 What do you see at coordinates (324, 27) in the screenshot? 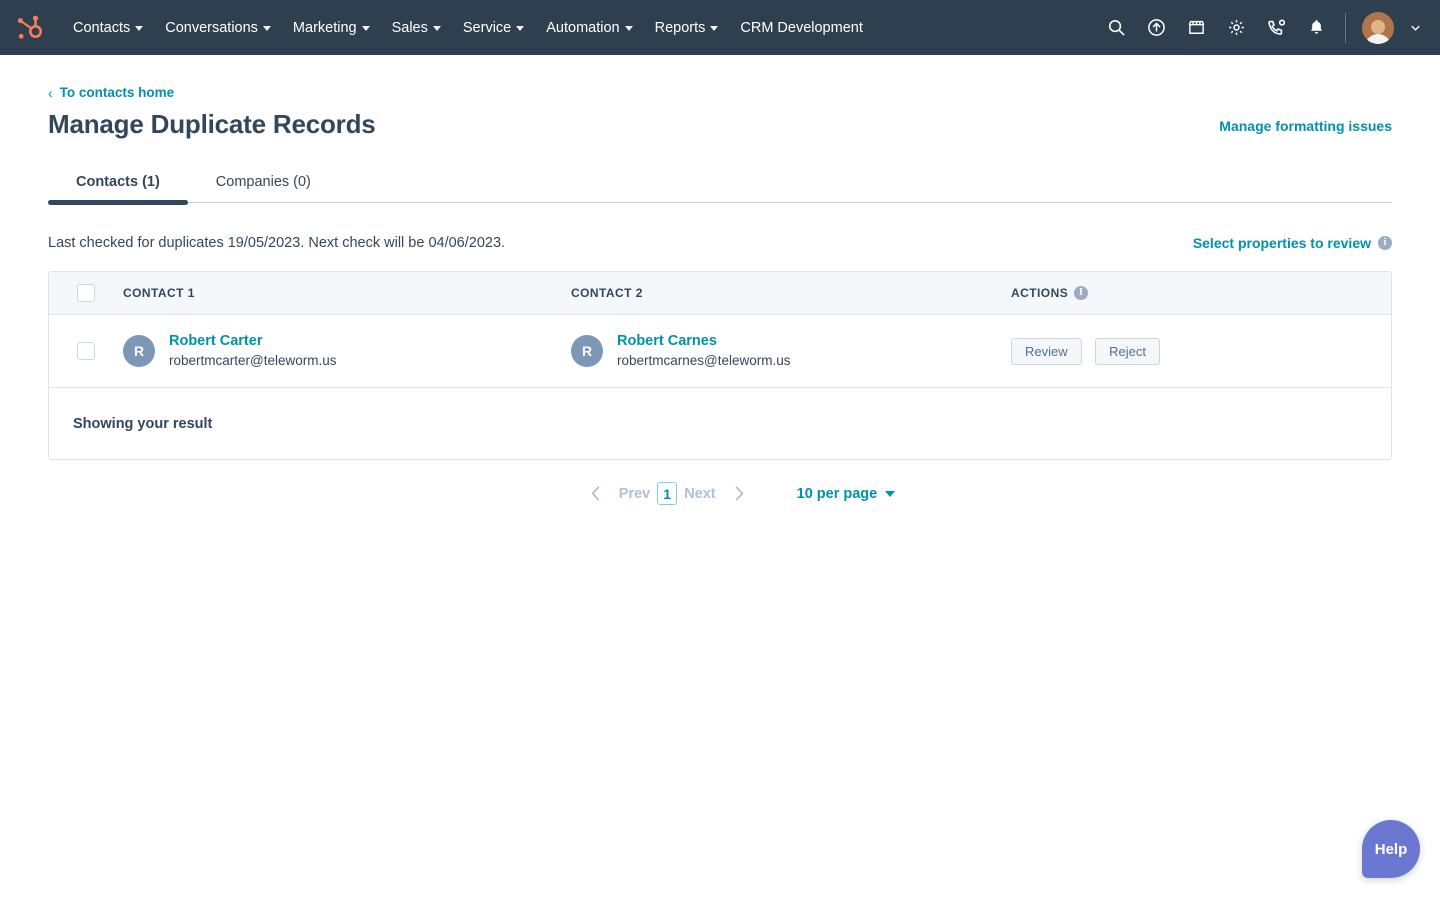
I see `nav-item-label: Marketing` at bounding box center [324, 27].